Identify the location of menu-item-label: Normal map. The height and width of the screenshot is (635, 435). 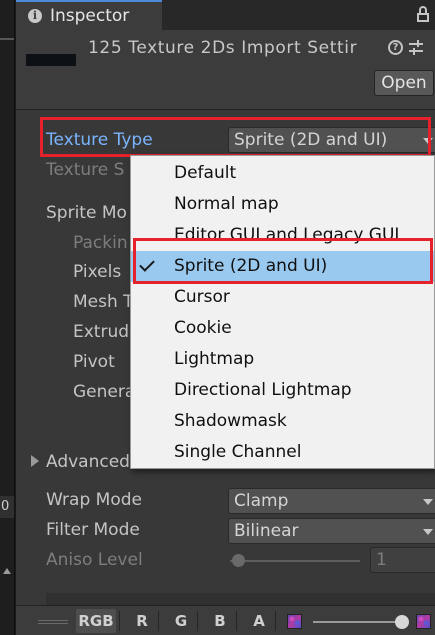
(226, 204).